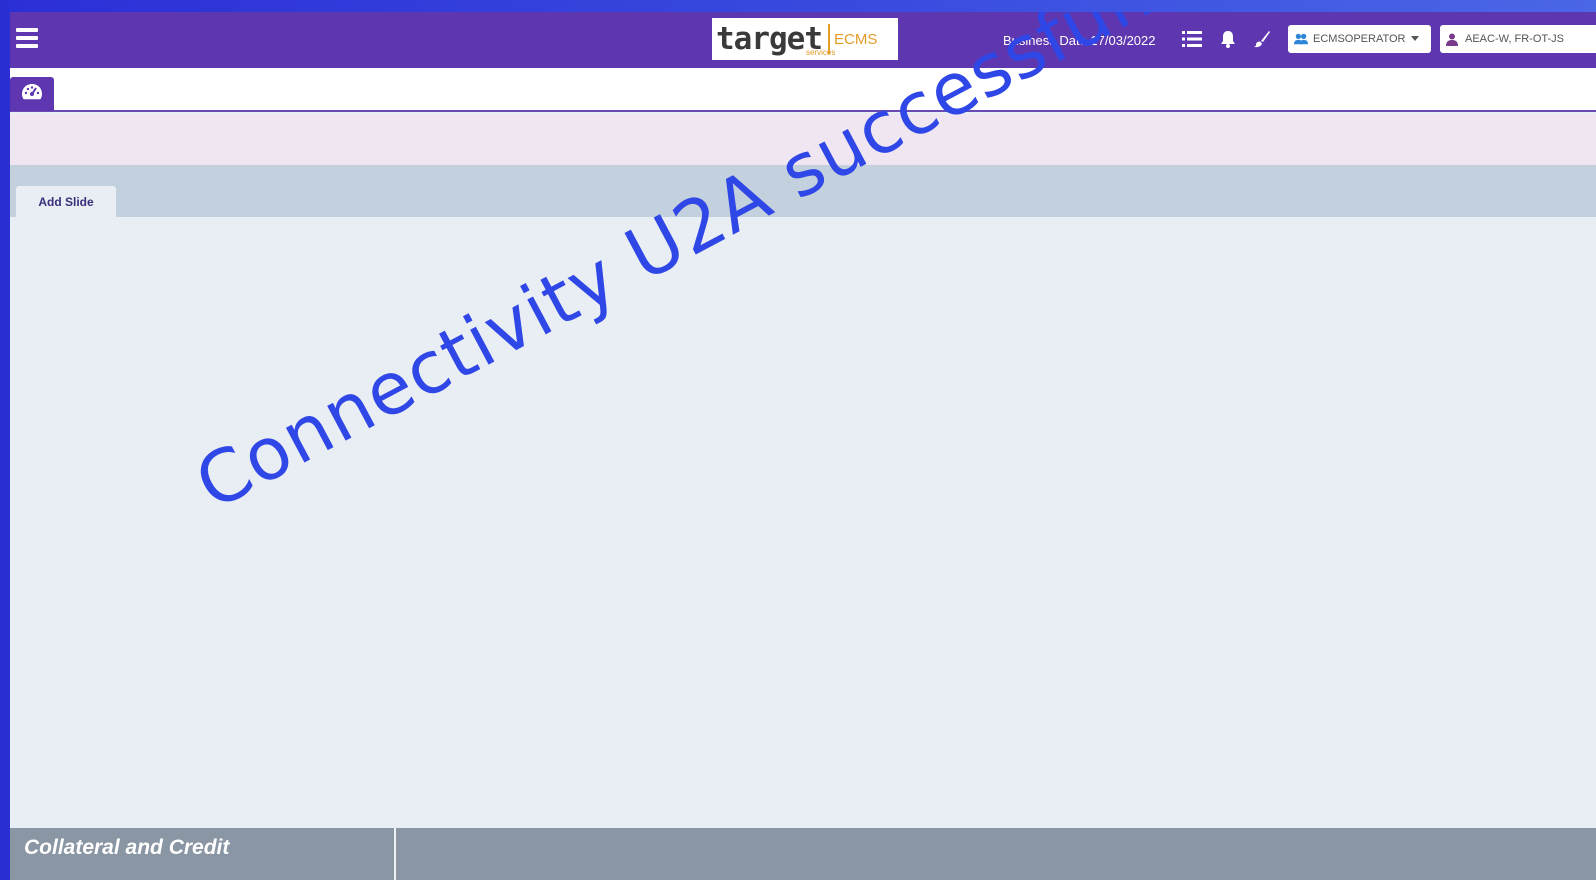 The width and height of the screenshot is (1596, 880). I want to click on footer: Collateral and Credit, so click(803, 854).